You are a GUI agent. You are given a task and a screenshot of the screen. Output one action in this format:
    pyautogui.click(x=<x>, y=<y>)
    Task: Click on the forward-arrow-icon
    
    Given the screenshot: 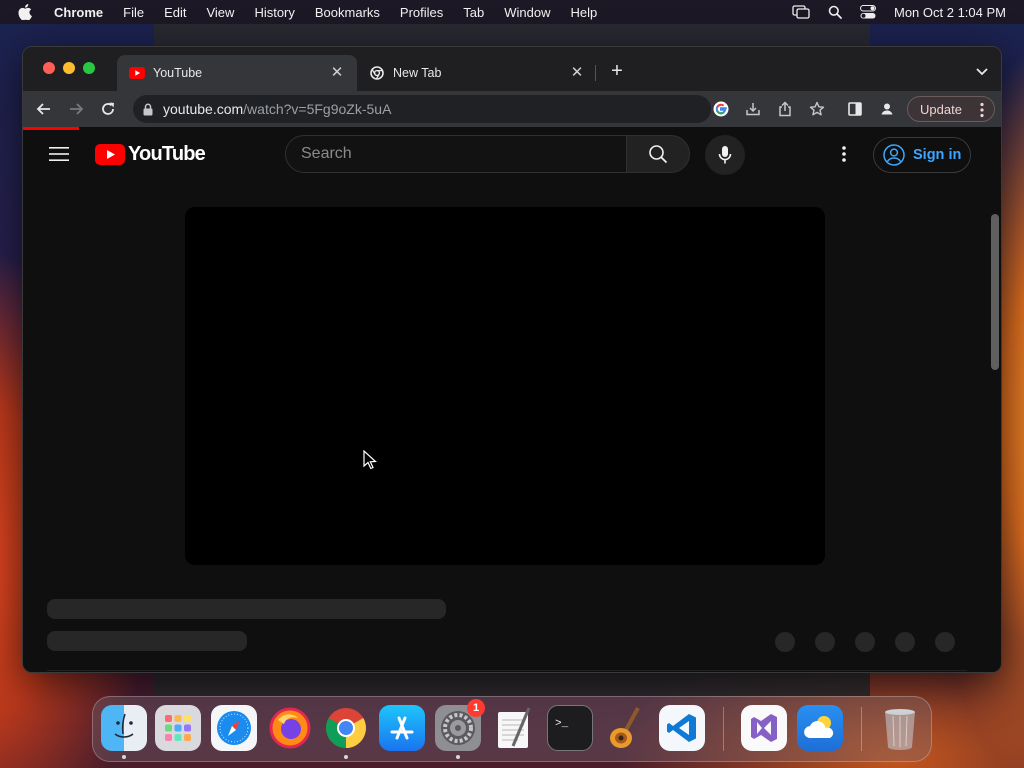 What is the action you would take?
    pyautogui.click(x=76, y=109)
    